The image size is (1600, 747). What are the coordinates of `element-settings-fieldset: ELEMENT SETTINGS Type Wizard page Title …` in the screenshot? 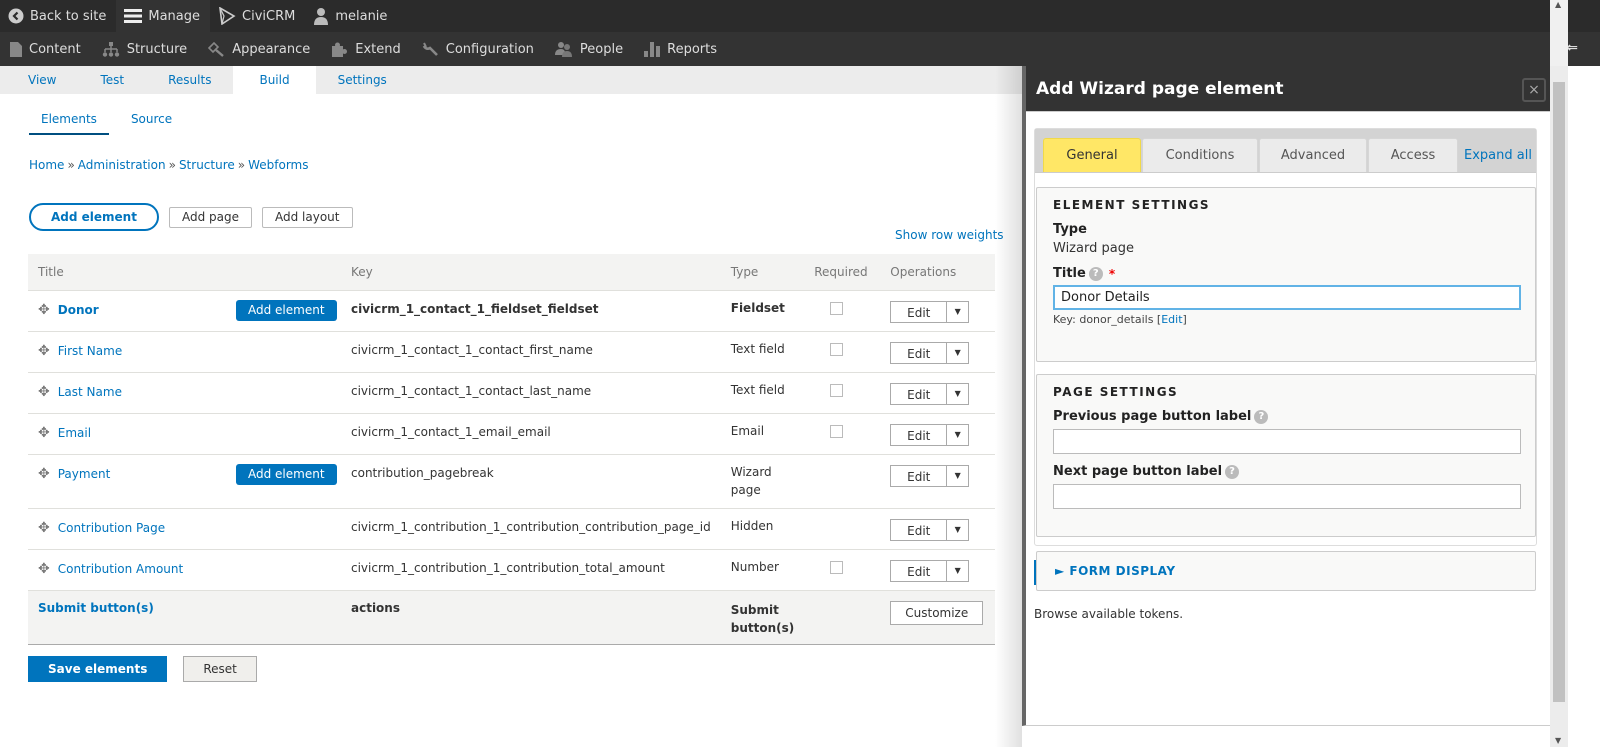 It's located at (1286, 274).